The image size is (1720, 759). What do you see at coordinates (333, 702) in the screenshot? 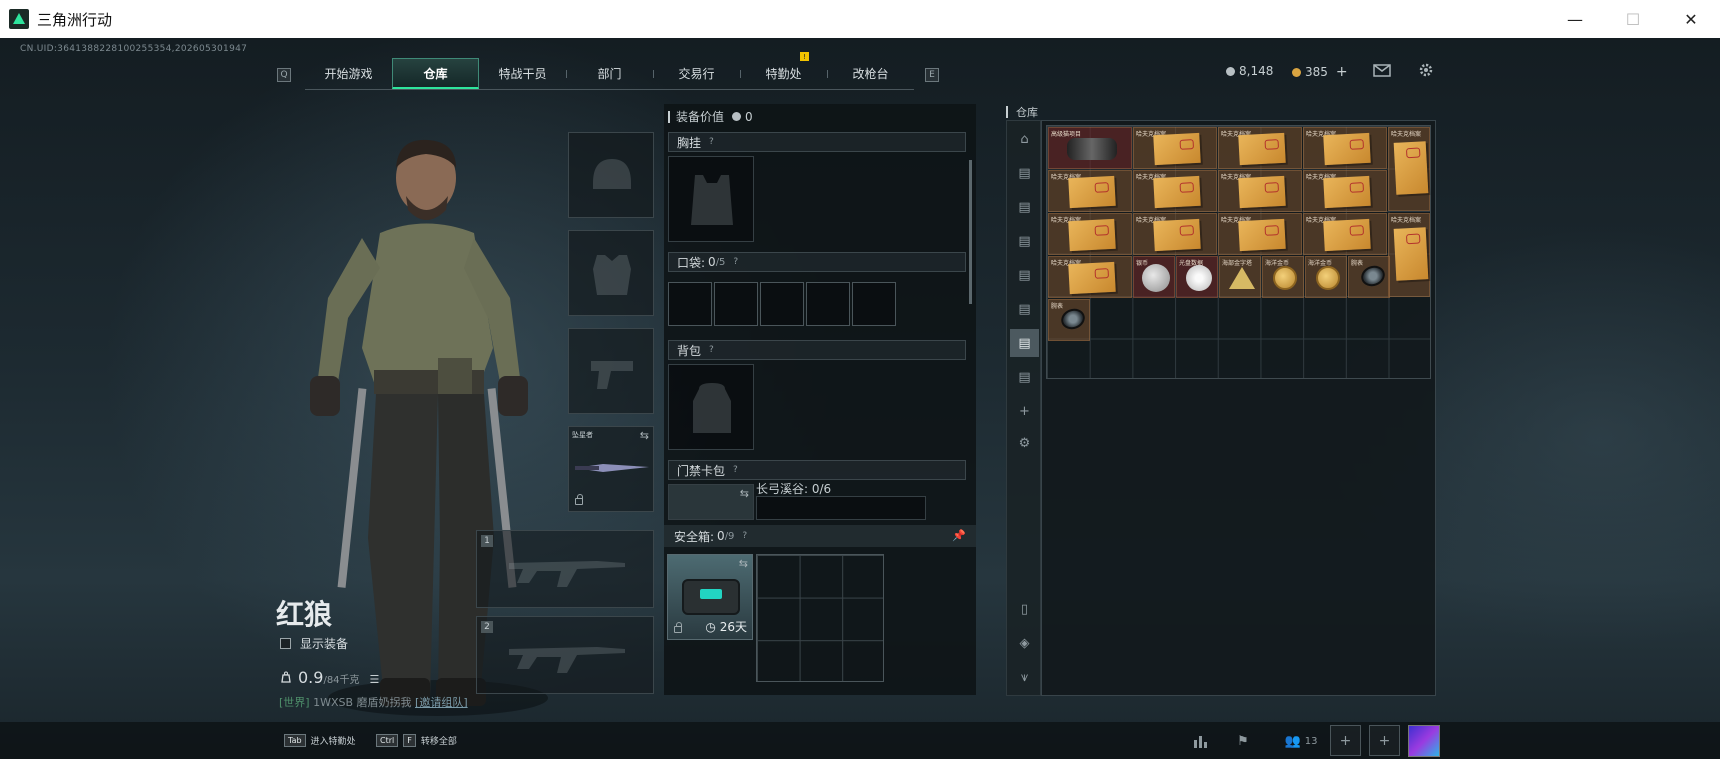
I see `chat-user: 1WXSB` at bounding box center [333, 702].